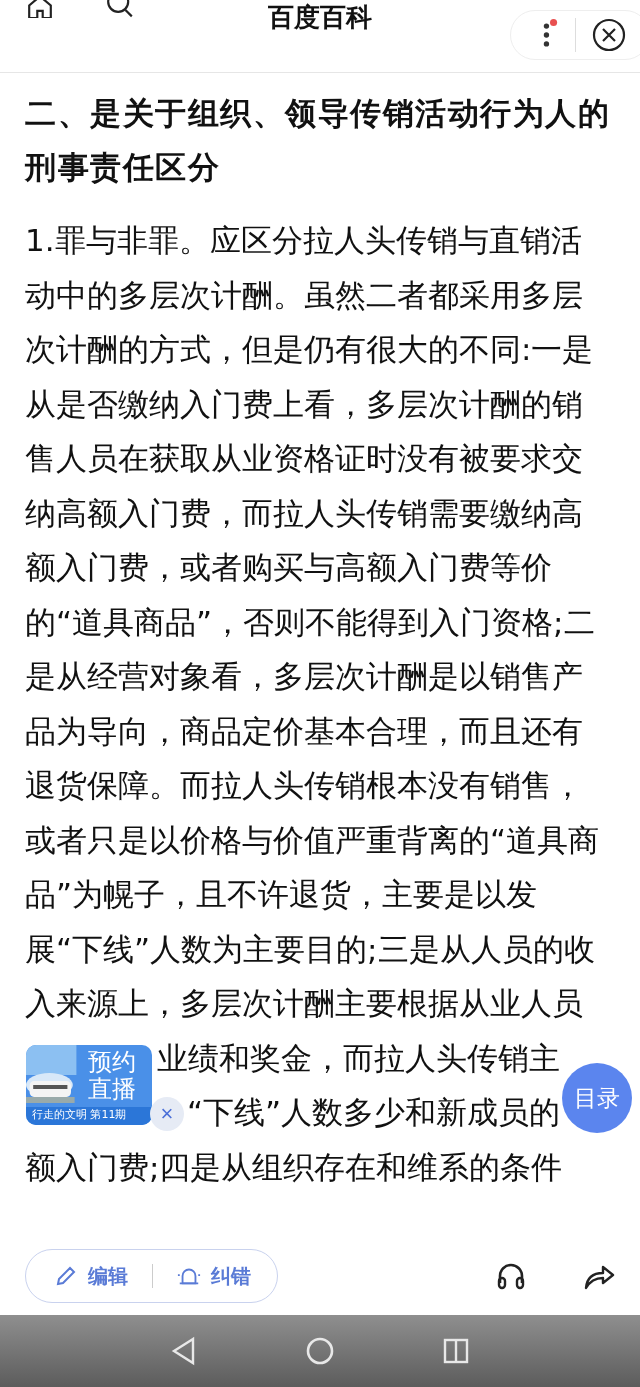  Describe the element at coordinates (281, 894) in the screenshot. I see `article-text-line: 品”为幌子，且不许退货，主要是以发` at that location.